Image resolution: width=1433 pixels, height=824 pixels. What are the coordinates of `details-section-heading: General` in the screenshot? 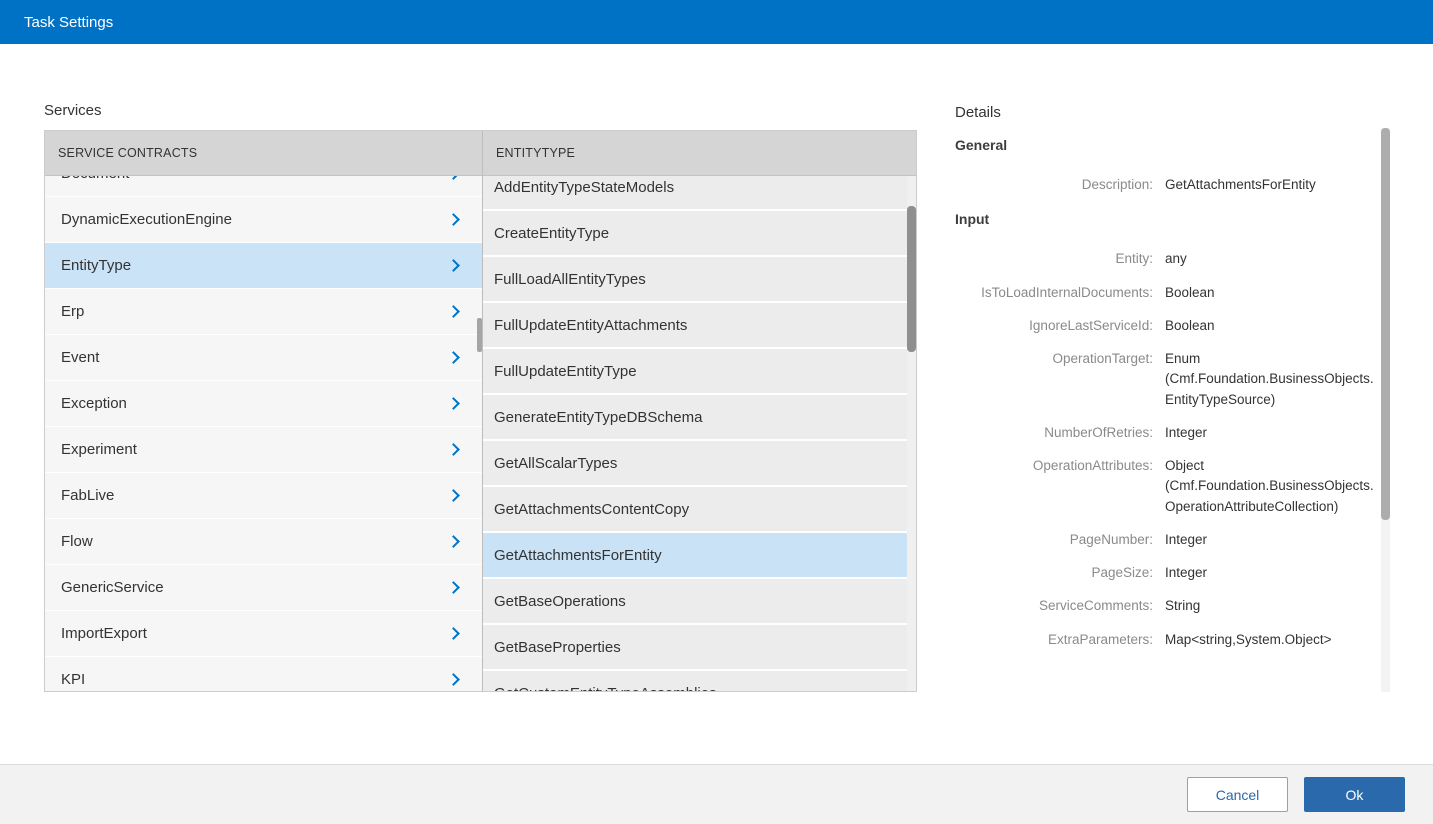 It's located at (981, 145).